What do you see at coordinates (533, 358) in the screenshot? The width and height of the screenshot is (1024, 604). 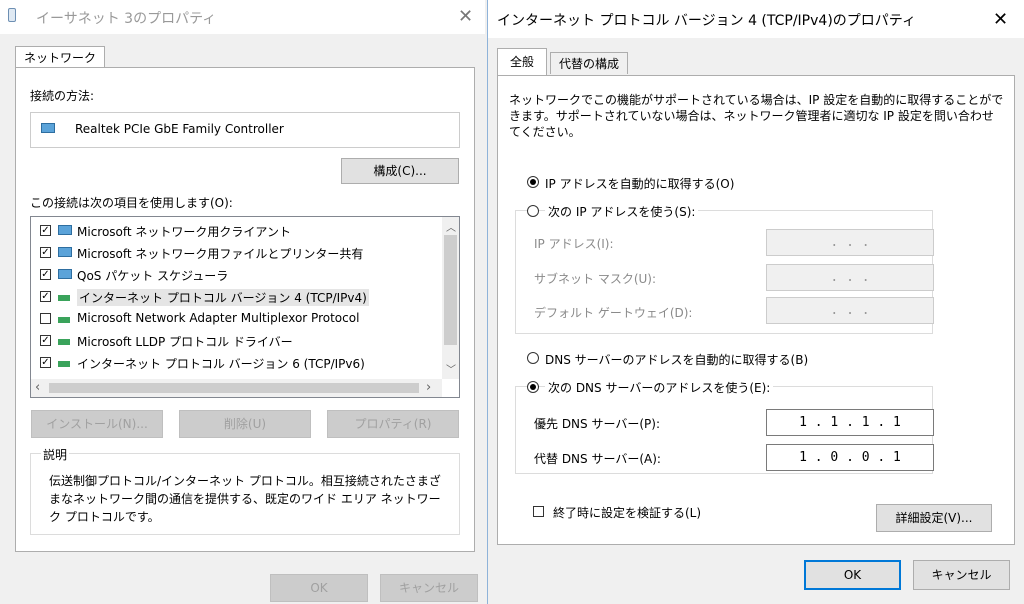 I see `auto-dns-radio` at bounding box center [533, 358].